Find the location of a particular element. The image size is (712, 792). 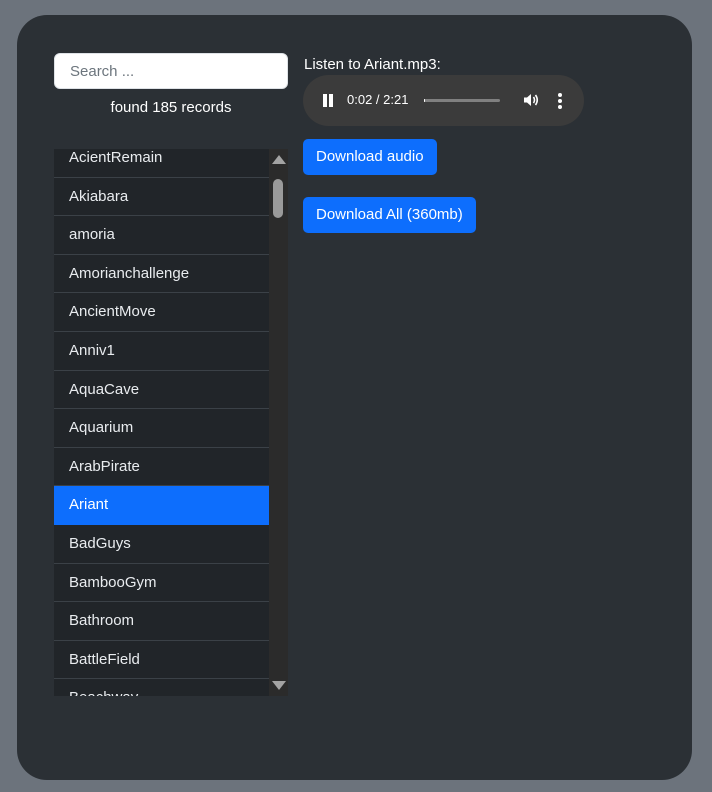

list-item: BadGuys is located at coordinates (161, 544).